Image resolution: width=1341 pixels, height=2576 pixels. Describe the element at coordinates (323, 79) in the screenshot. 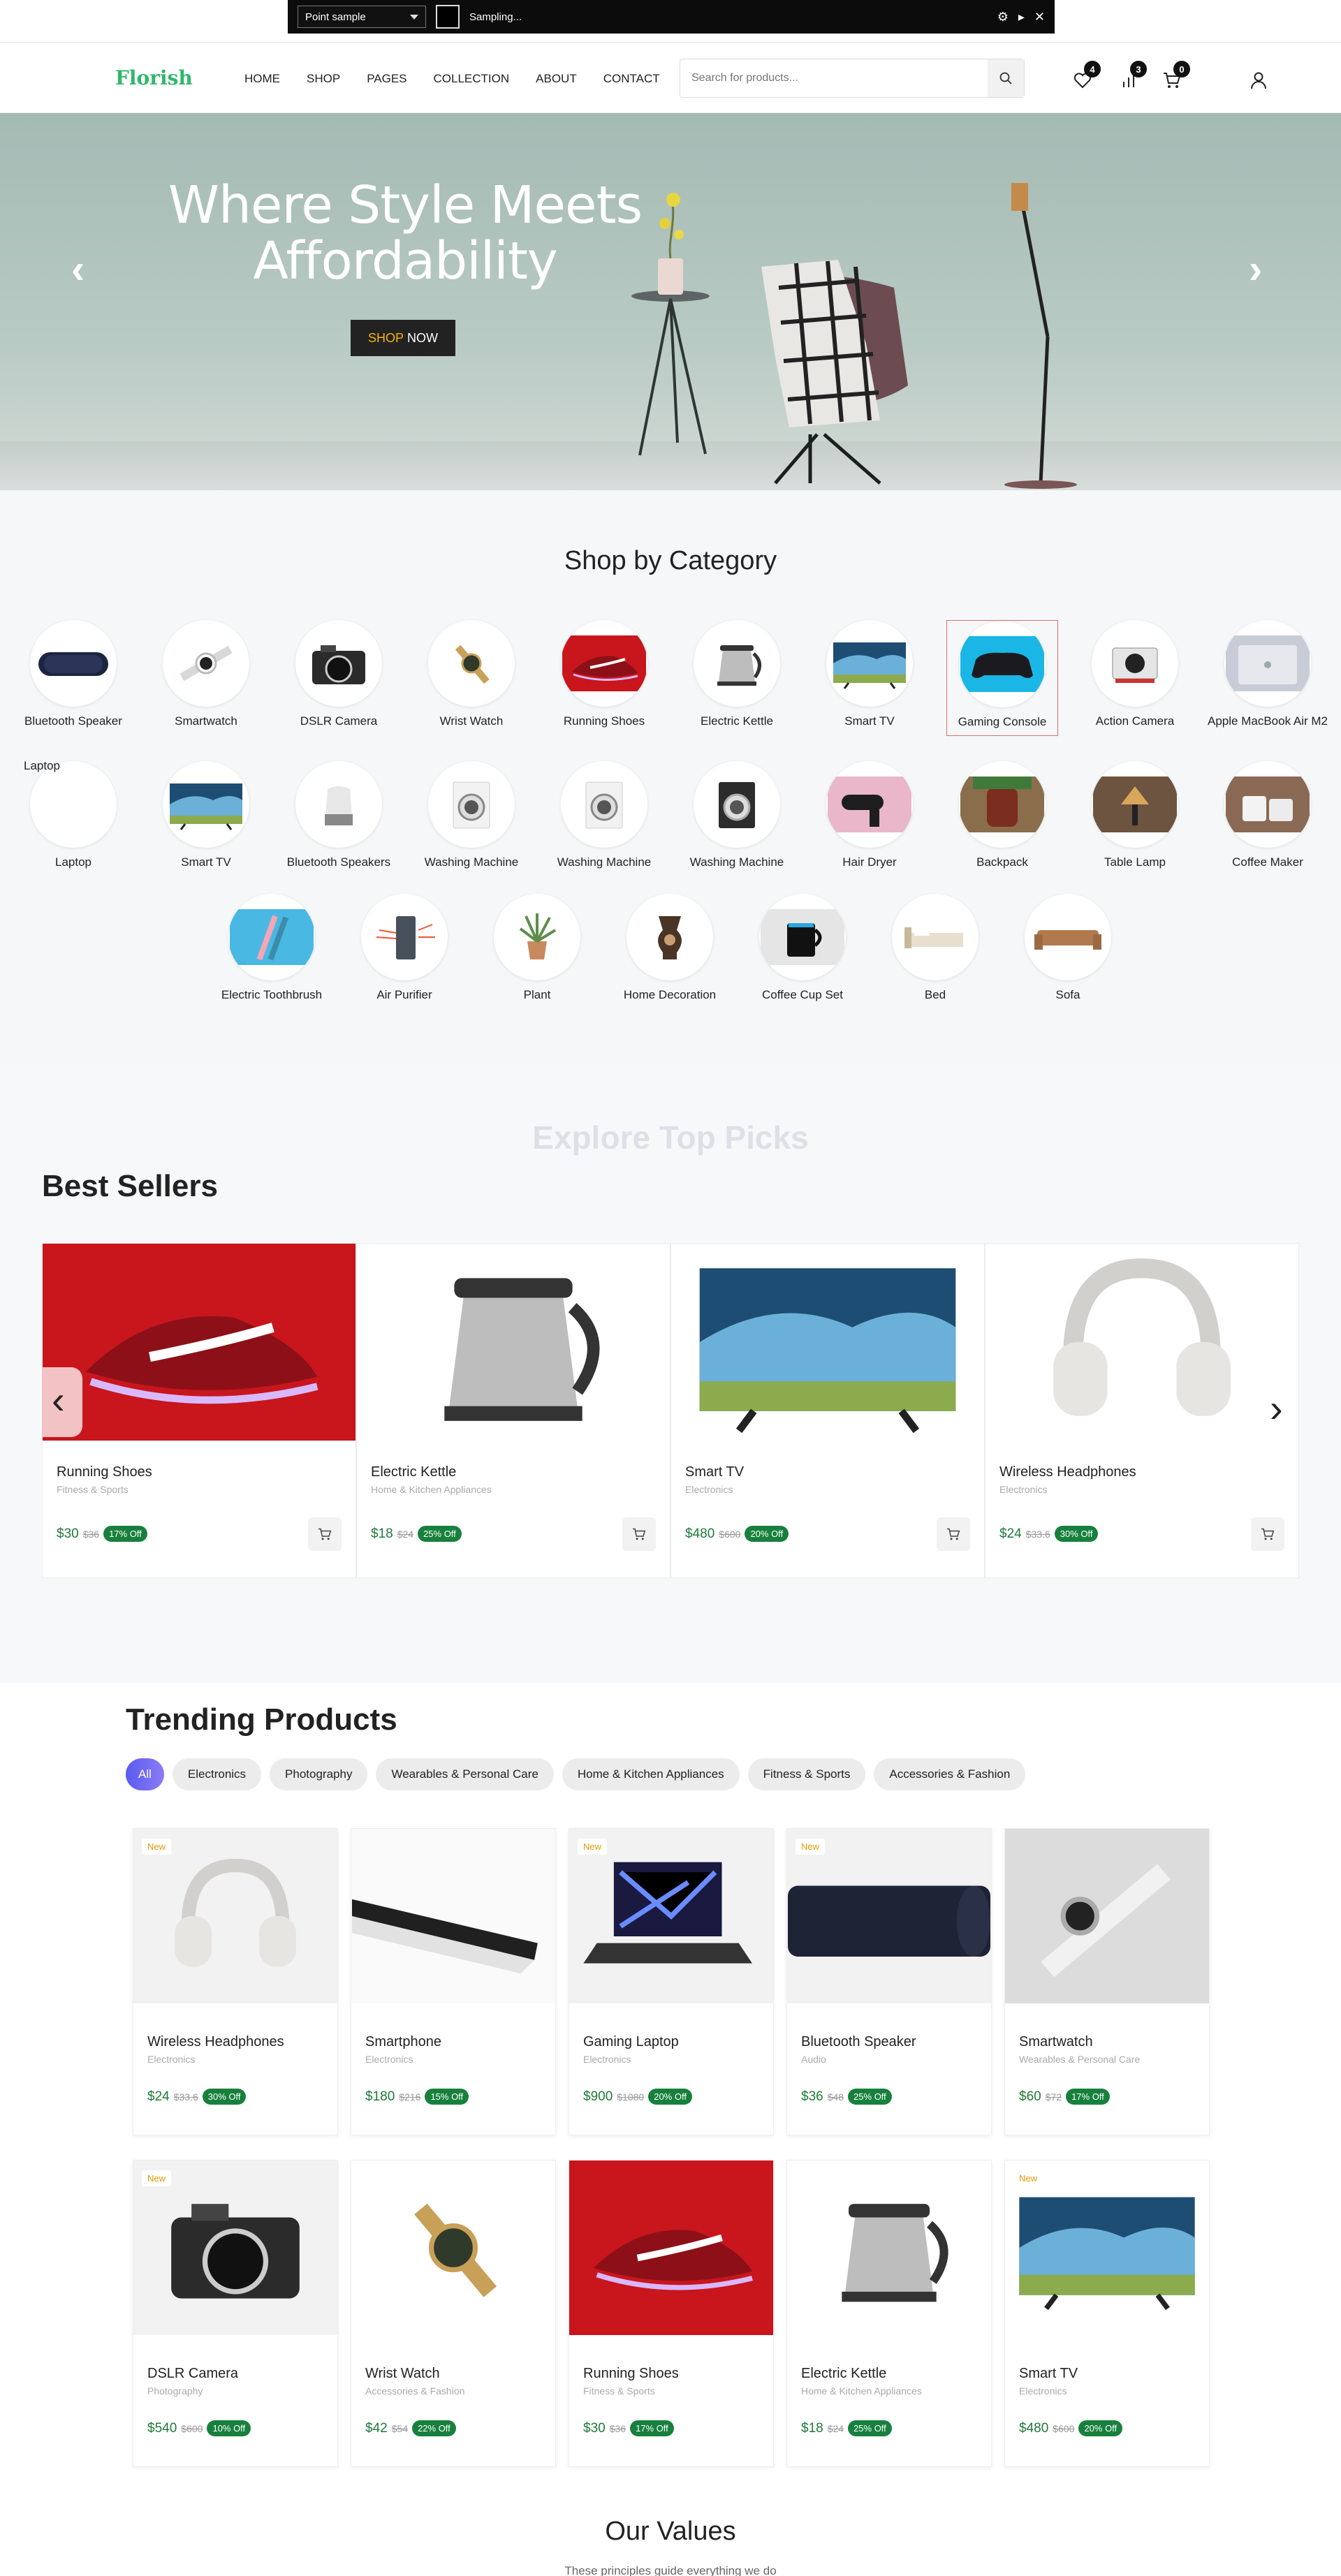

I see `nav-shop: SHOP` at that location.